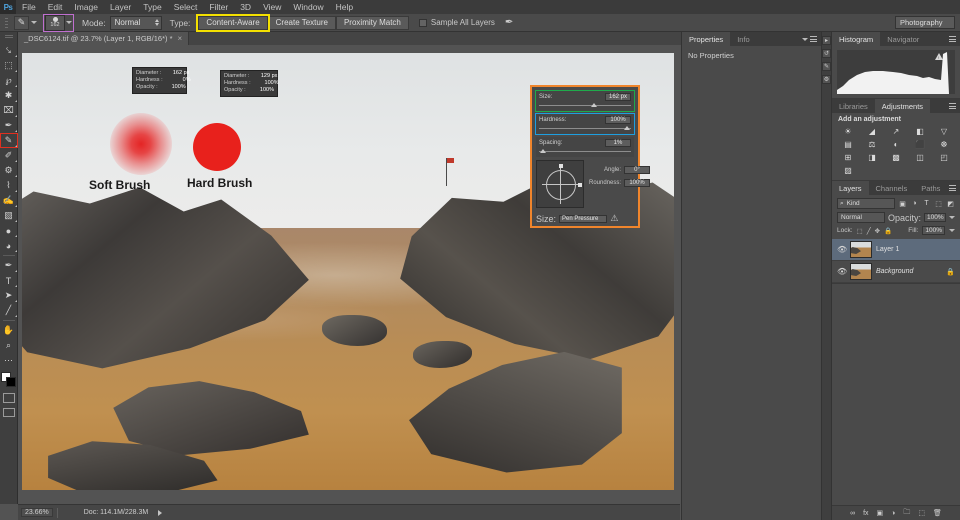 This screenshot has height=520, width=960. I want to click on tab-channels: Channels, so click(892, 188).